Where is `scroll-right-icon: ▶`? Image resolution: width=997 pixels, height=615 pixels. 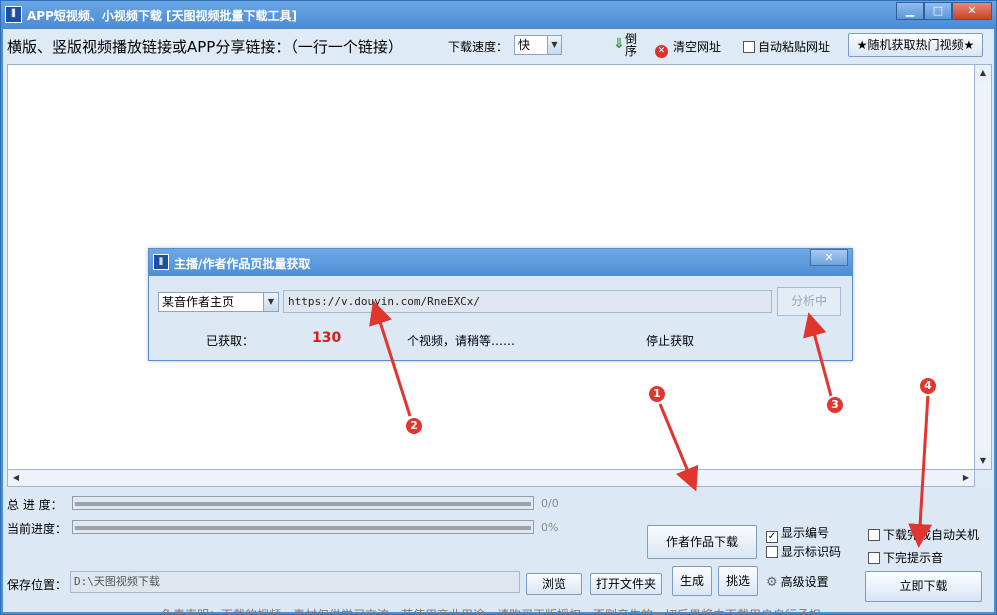 scroll-right-icon: ▶ is located at coordinates (966, 478).